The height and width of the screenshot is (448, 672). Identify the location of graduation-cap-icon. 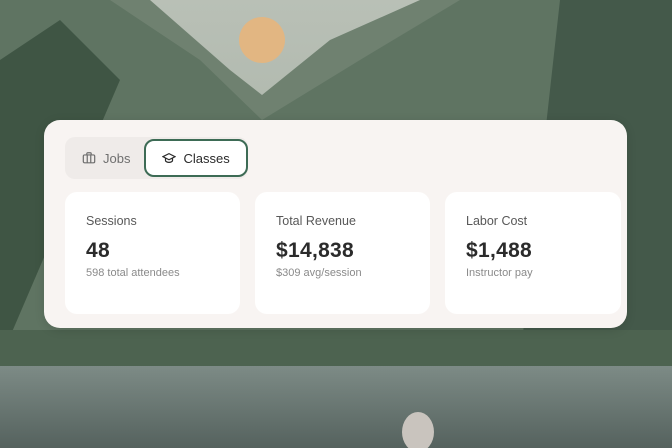
(169, 158).